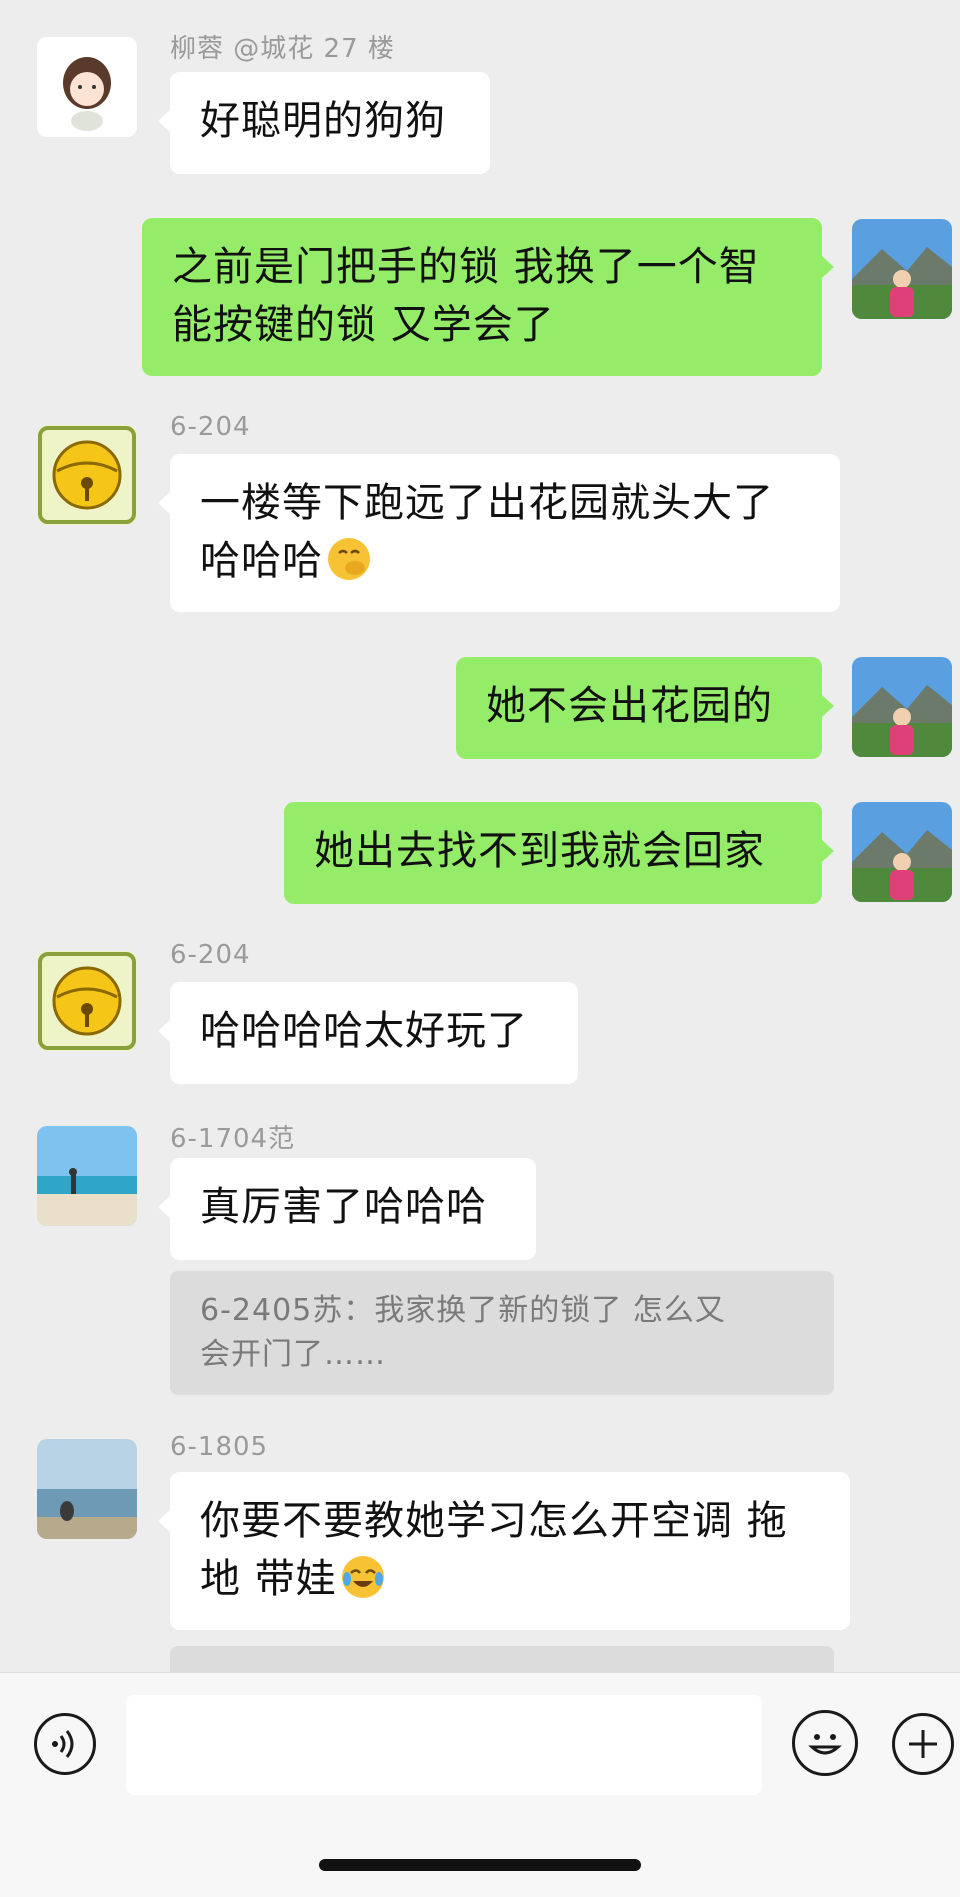 The width and height of the screenshot is (960, 1897). I want to click on message-text-line: 能按键的锁 又学会了, so click(363, 325).